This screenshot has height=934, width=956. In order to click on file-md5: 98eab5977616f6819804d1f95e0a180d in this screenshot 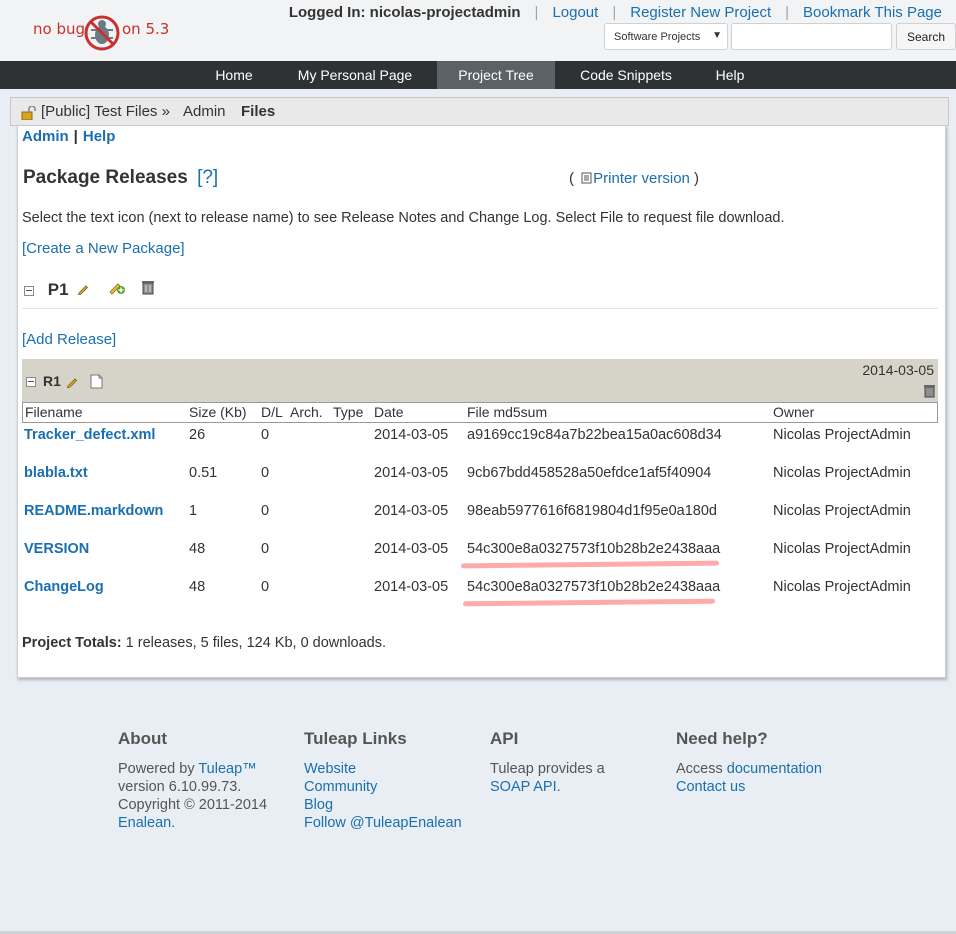, I will do `click(592, 511)`.